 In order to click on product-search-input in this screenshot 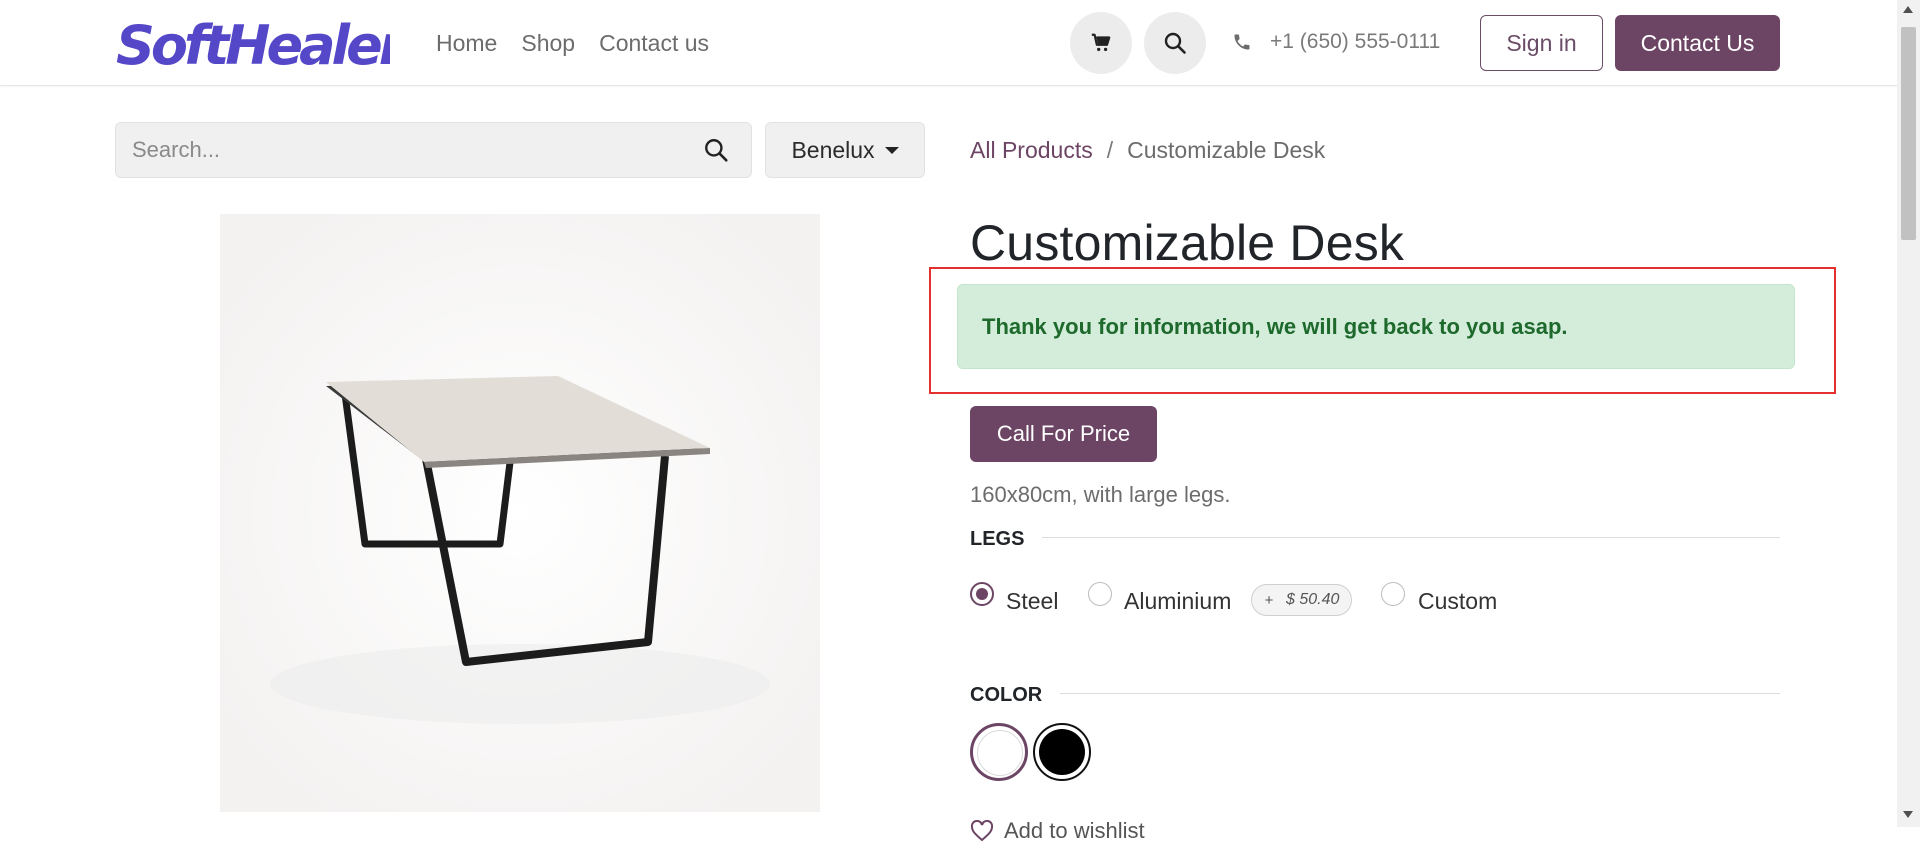, I will do `click(402, 150)`.